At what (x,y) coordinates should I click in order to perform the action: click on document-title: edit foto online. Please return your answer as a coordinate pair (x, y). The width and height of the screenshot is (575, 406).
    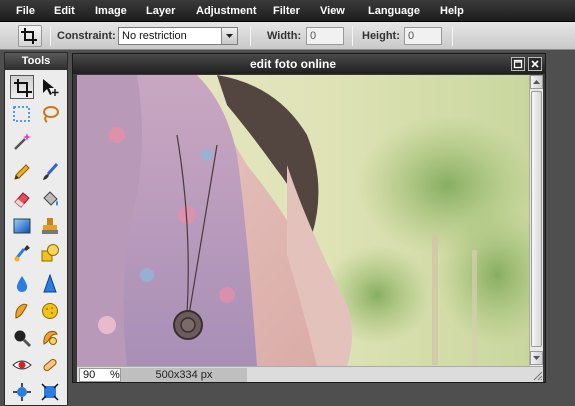
    Looking at the image, I should click on (293, 64).